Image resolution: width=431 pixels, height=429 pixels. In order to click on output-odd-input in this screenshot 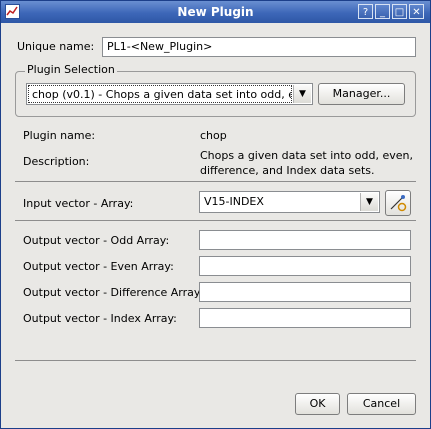, I will do `click(305, 240)`.